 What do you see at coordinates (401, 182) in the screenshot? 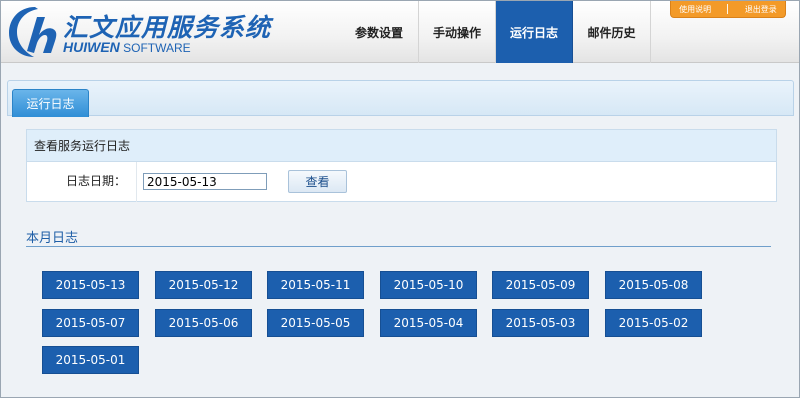
I see `query-row: 日志日期： 查看` at bounding box center [401, 182].